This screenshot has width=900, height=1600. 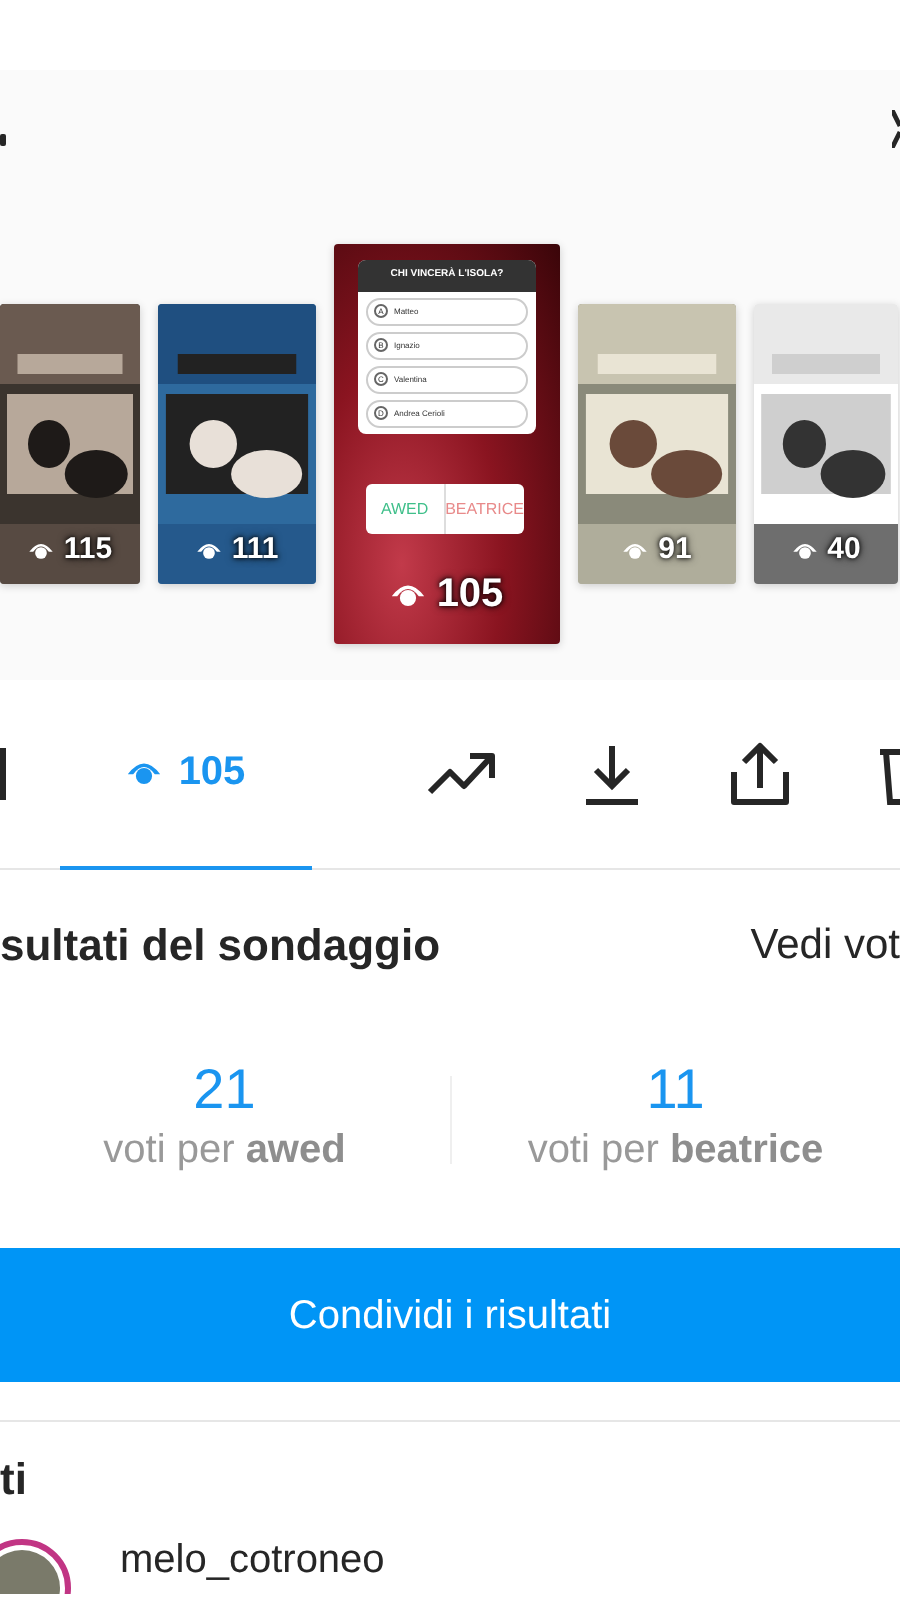 I want to click on bar-icon, so click(x=5, y=774).